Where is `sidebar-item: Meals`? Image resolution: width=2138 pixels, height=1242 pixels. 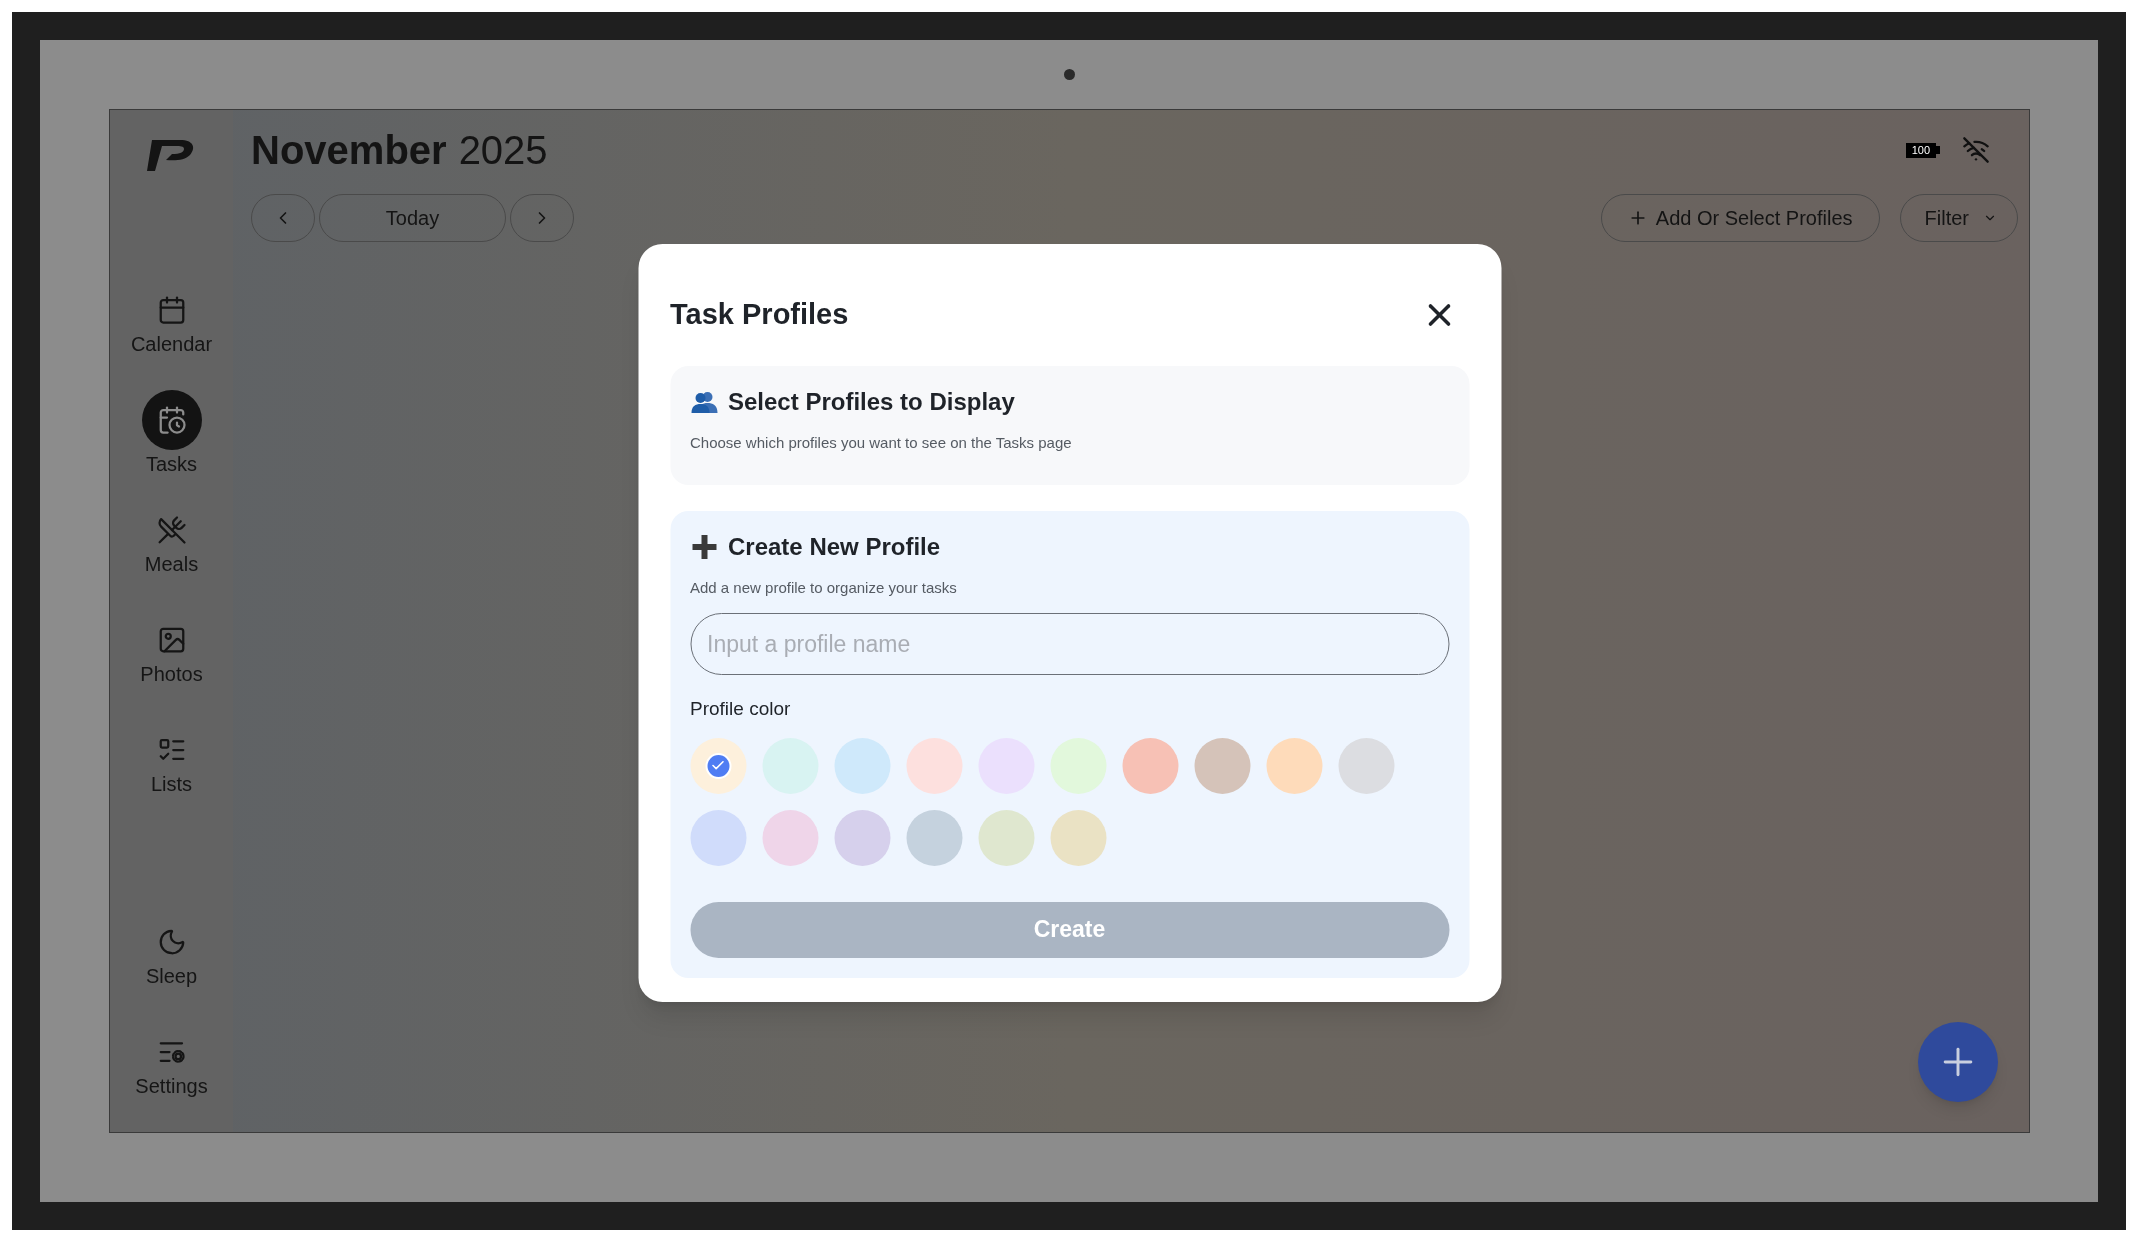
sidebar-item: Meals is located at coordinates (171, 542).